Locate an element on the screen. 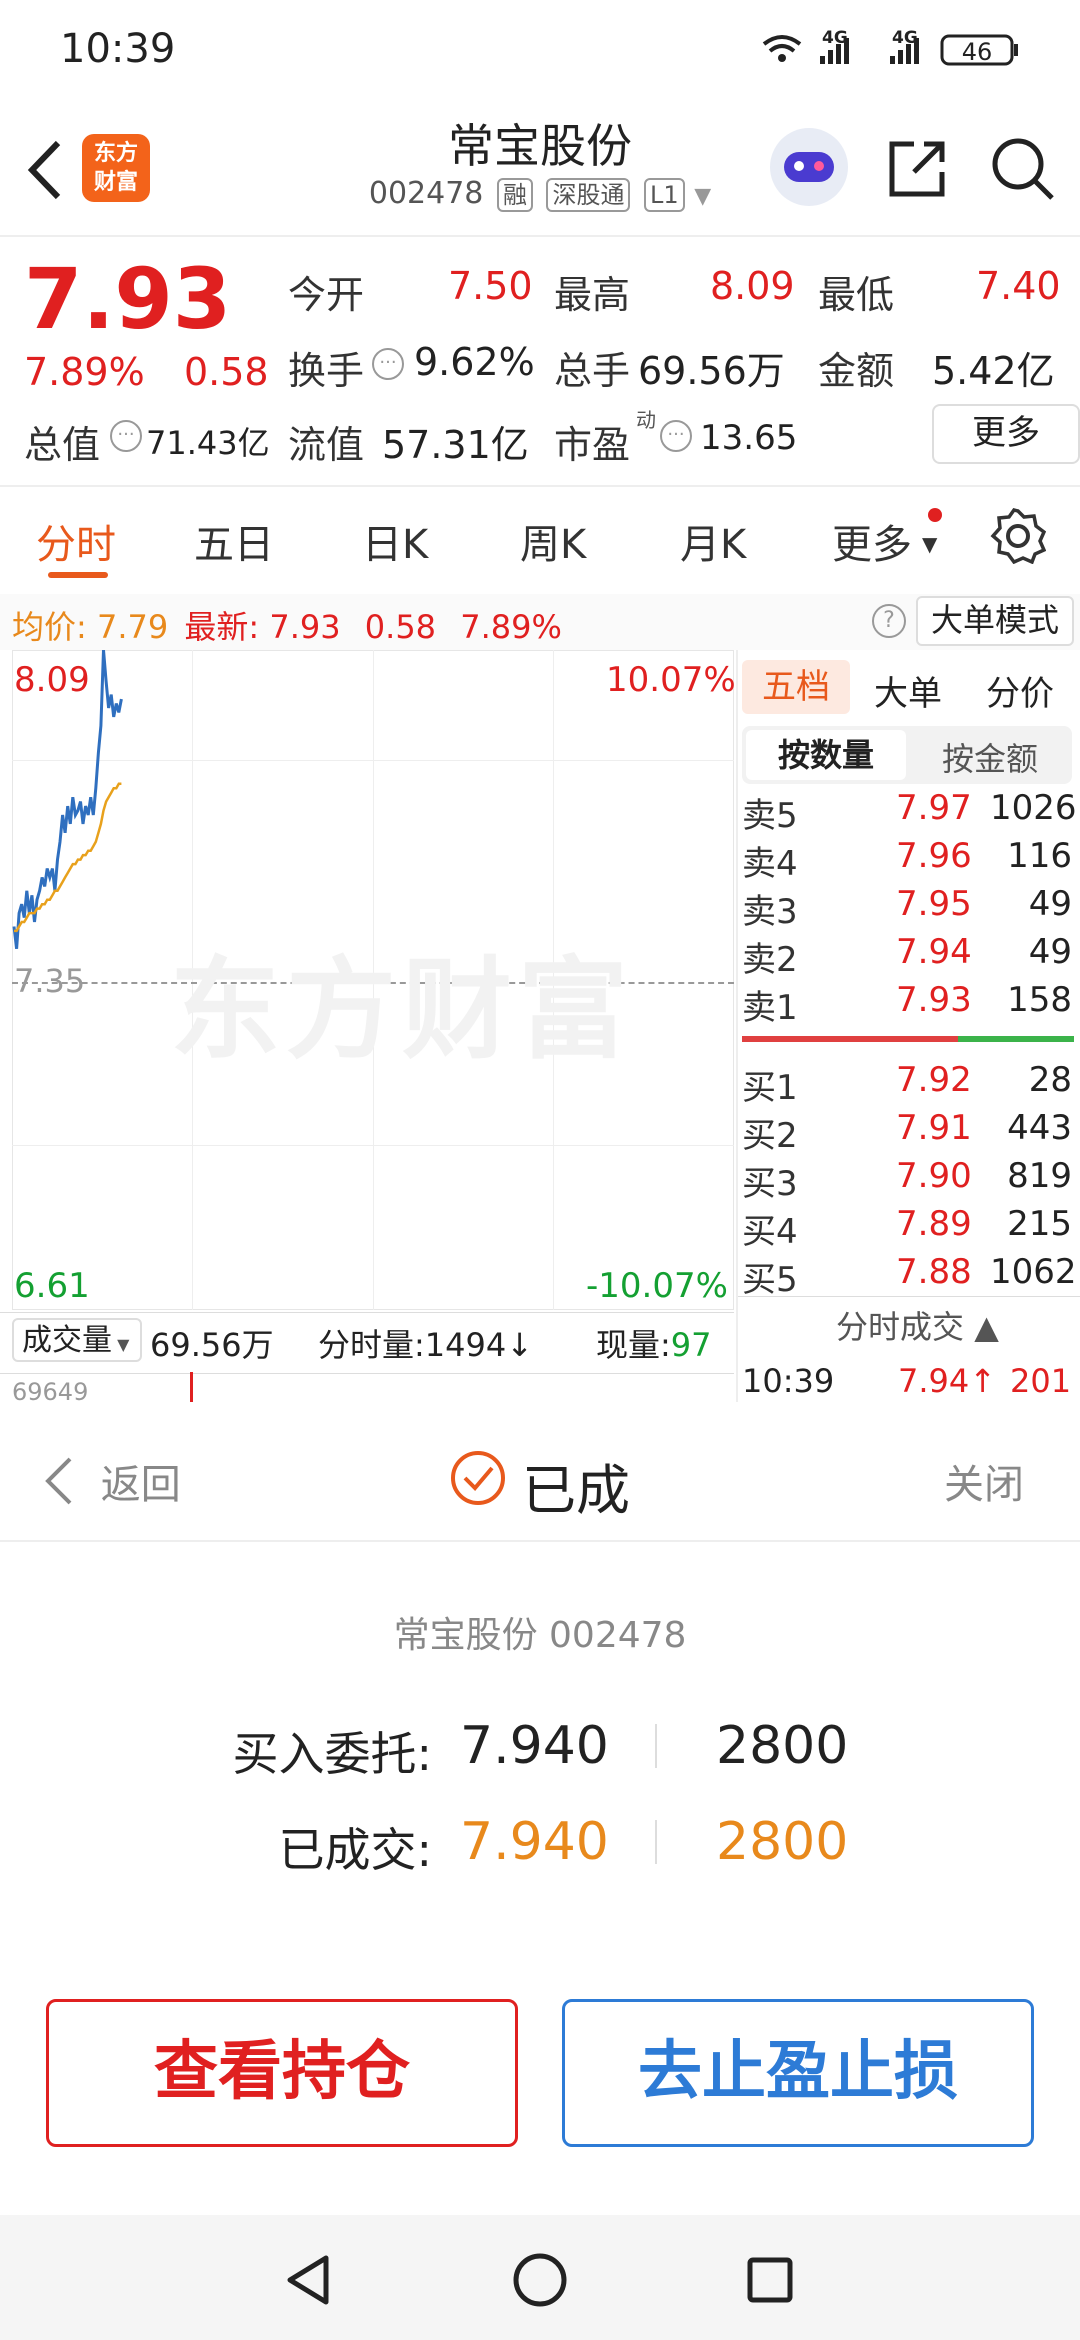 The width and height of the screenshot is (1080, 2340). tab-monthly-k: 月K is located at coordinates (713, 541).